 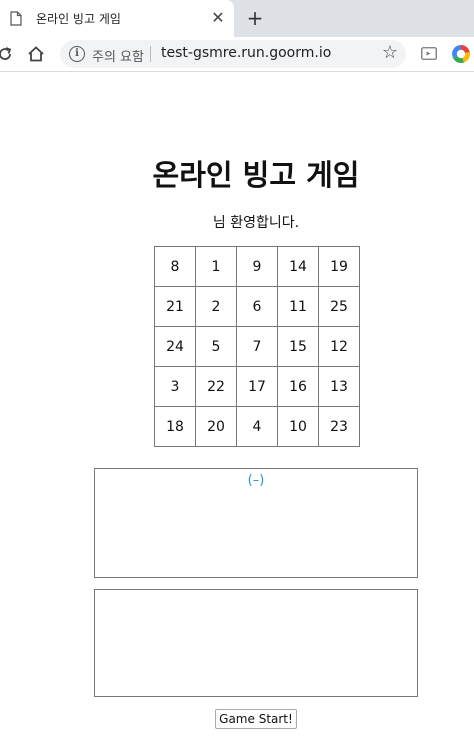 What do you see at coordinates (256, 175) in the screenshot?
I see `page-title: 온라인 빙고 게임` at bounding box center [256, 175].